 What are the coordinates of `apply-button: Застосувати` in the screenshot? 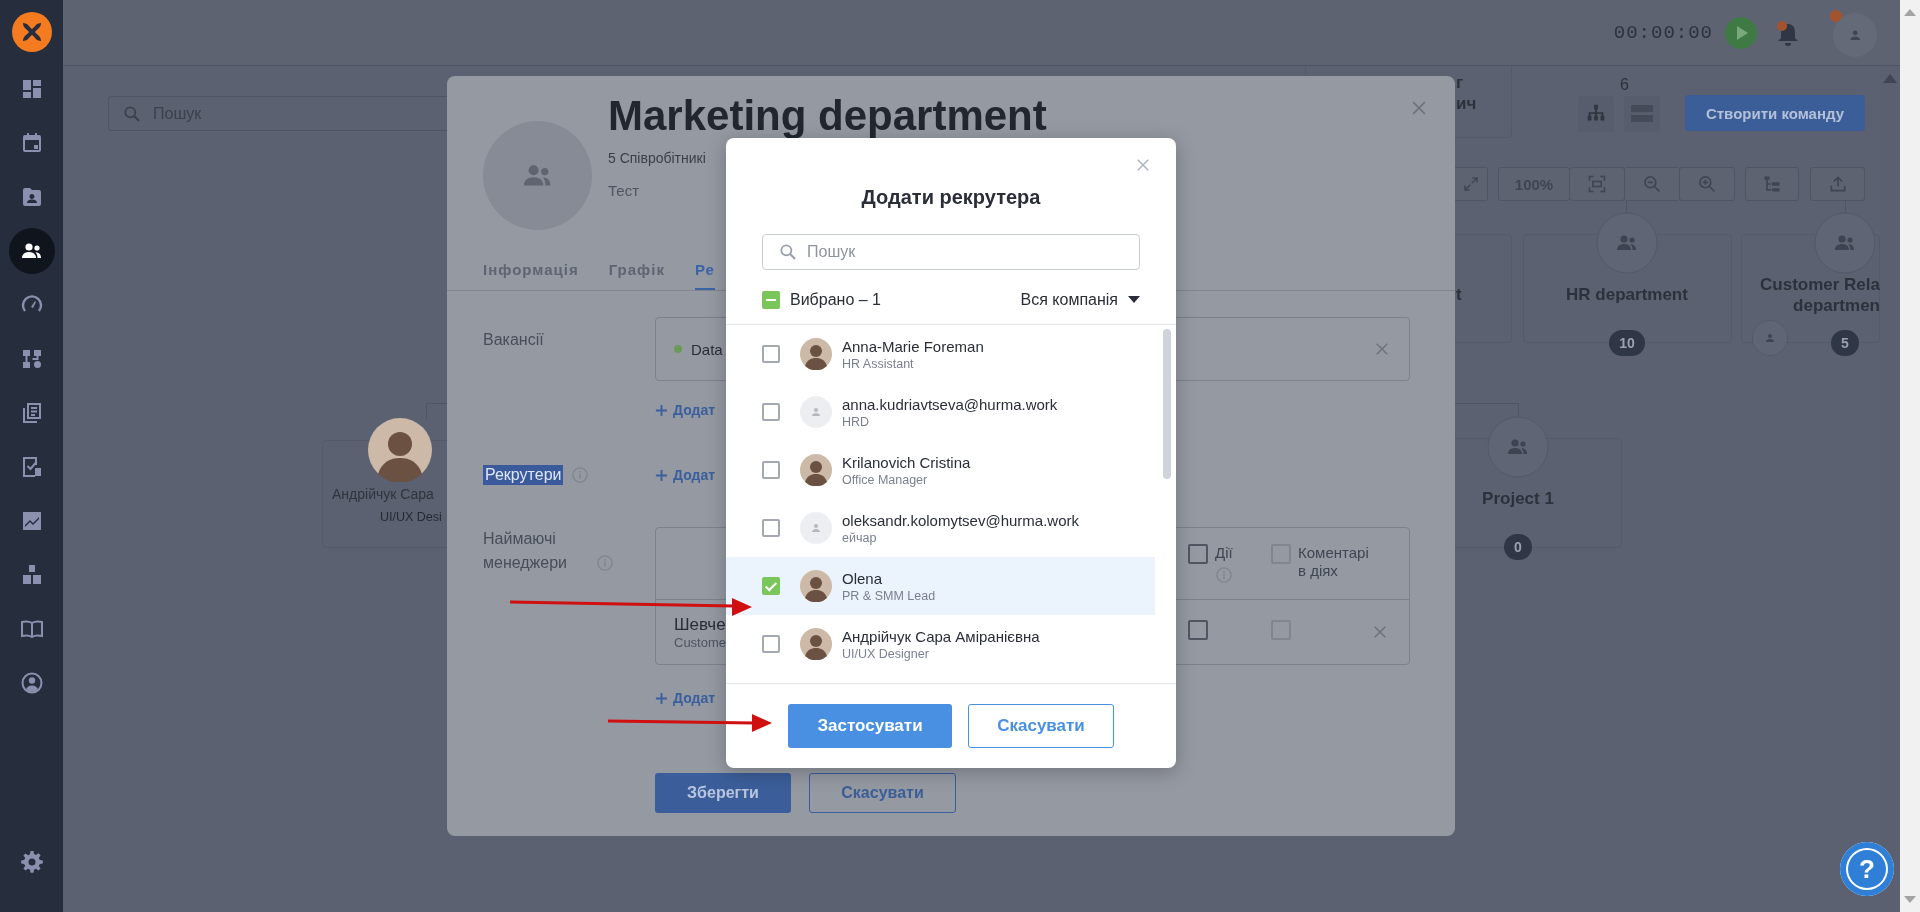 It's located at (870, 726).